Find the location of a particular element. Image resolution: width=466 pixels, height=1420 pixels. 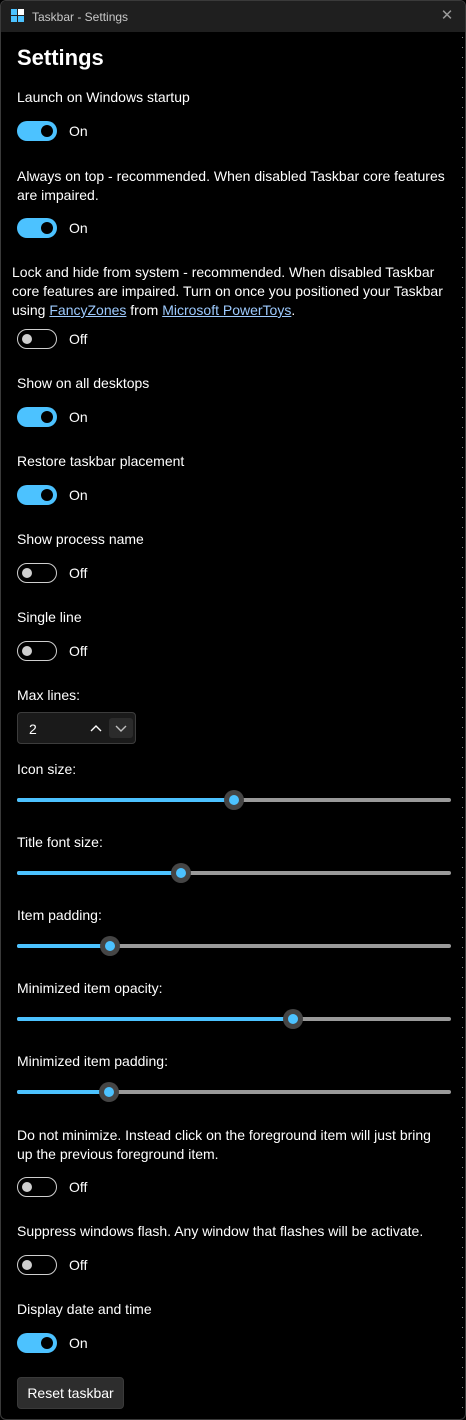

display-date-time-toggle is located at coordinates (37, 1343).